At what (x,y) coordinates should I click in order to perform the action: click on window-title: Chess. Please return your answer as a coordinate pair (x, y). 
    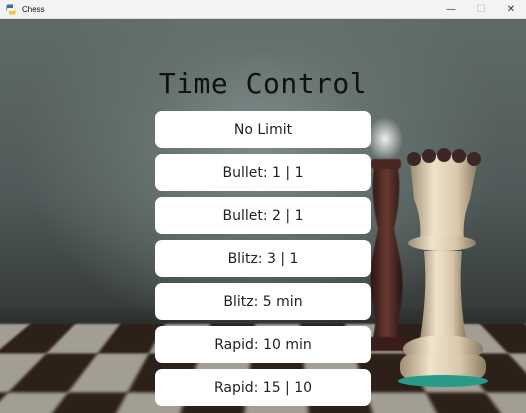
    Looking at the image, I should click on (33, 9).